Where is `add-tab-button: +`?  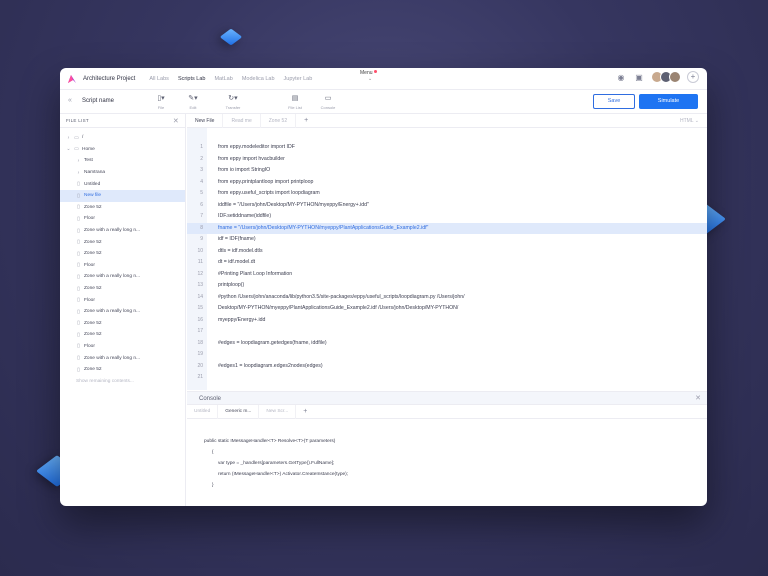
add-tab-button: + is located at coordinates (306, 121).